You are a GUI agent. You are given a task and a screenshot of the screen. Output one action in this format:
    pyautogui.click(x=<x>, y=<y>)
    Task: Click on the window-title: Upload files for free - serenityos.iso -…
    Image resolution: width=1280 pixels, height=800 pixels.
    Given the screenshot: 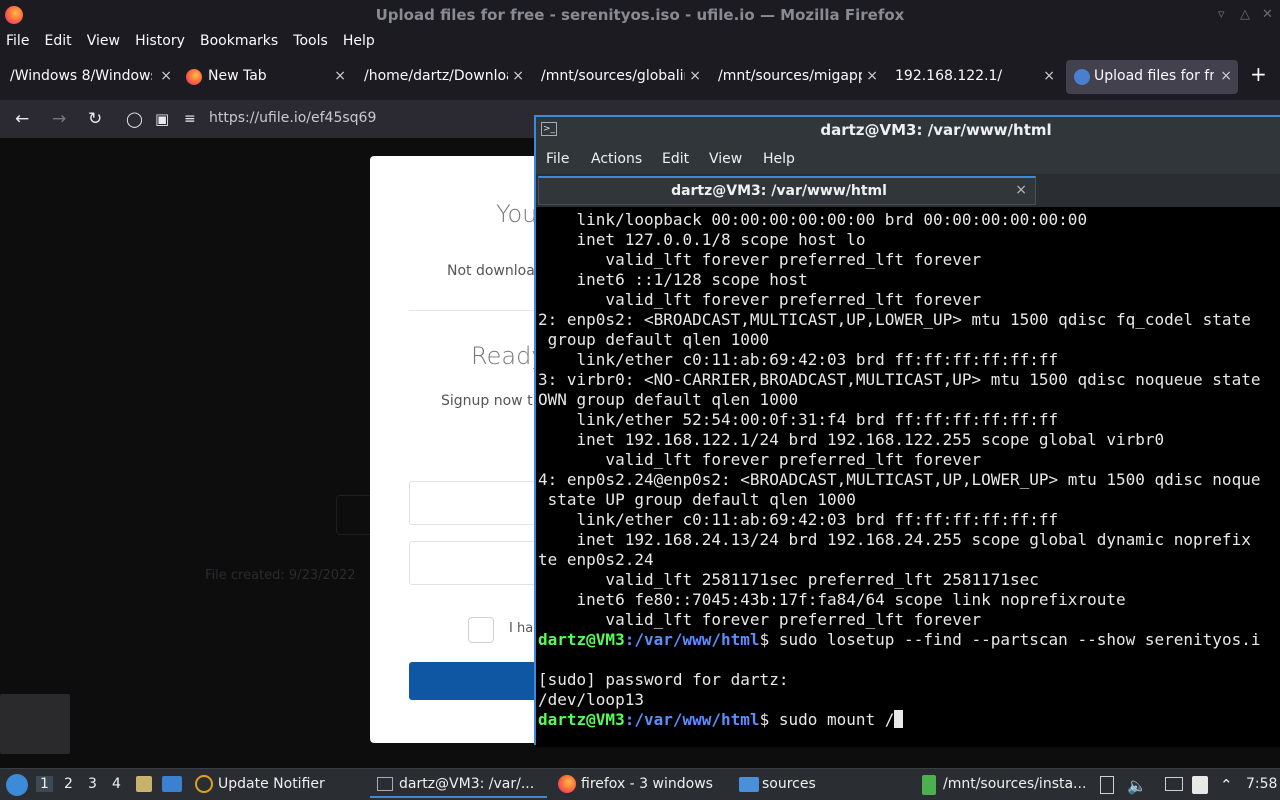 What is the action you would take?
    pyautogui.click(x=640, y=15)
    